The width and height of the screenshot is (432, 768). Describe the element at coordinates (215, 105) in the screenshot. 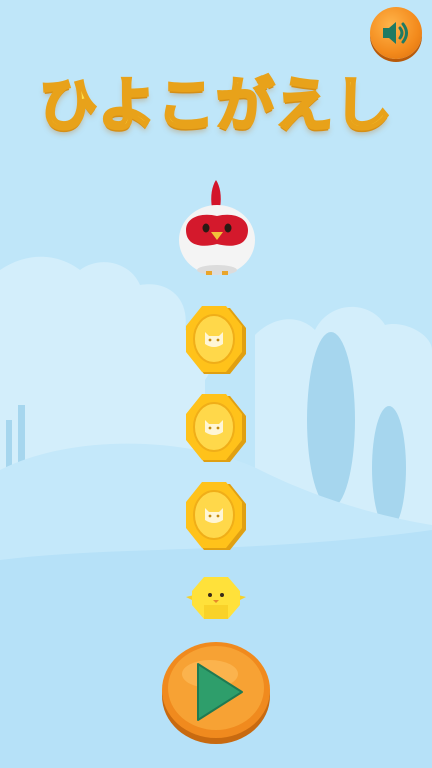

I see `game-title: ひよこがえし` at that location.